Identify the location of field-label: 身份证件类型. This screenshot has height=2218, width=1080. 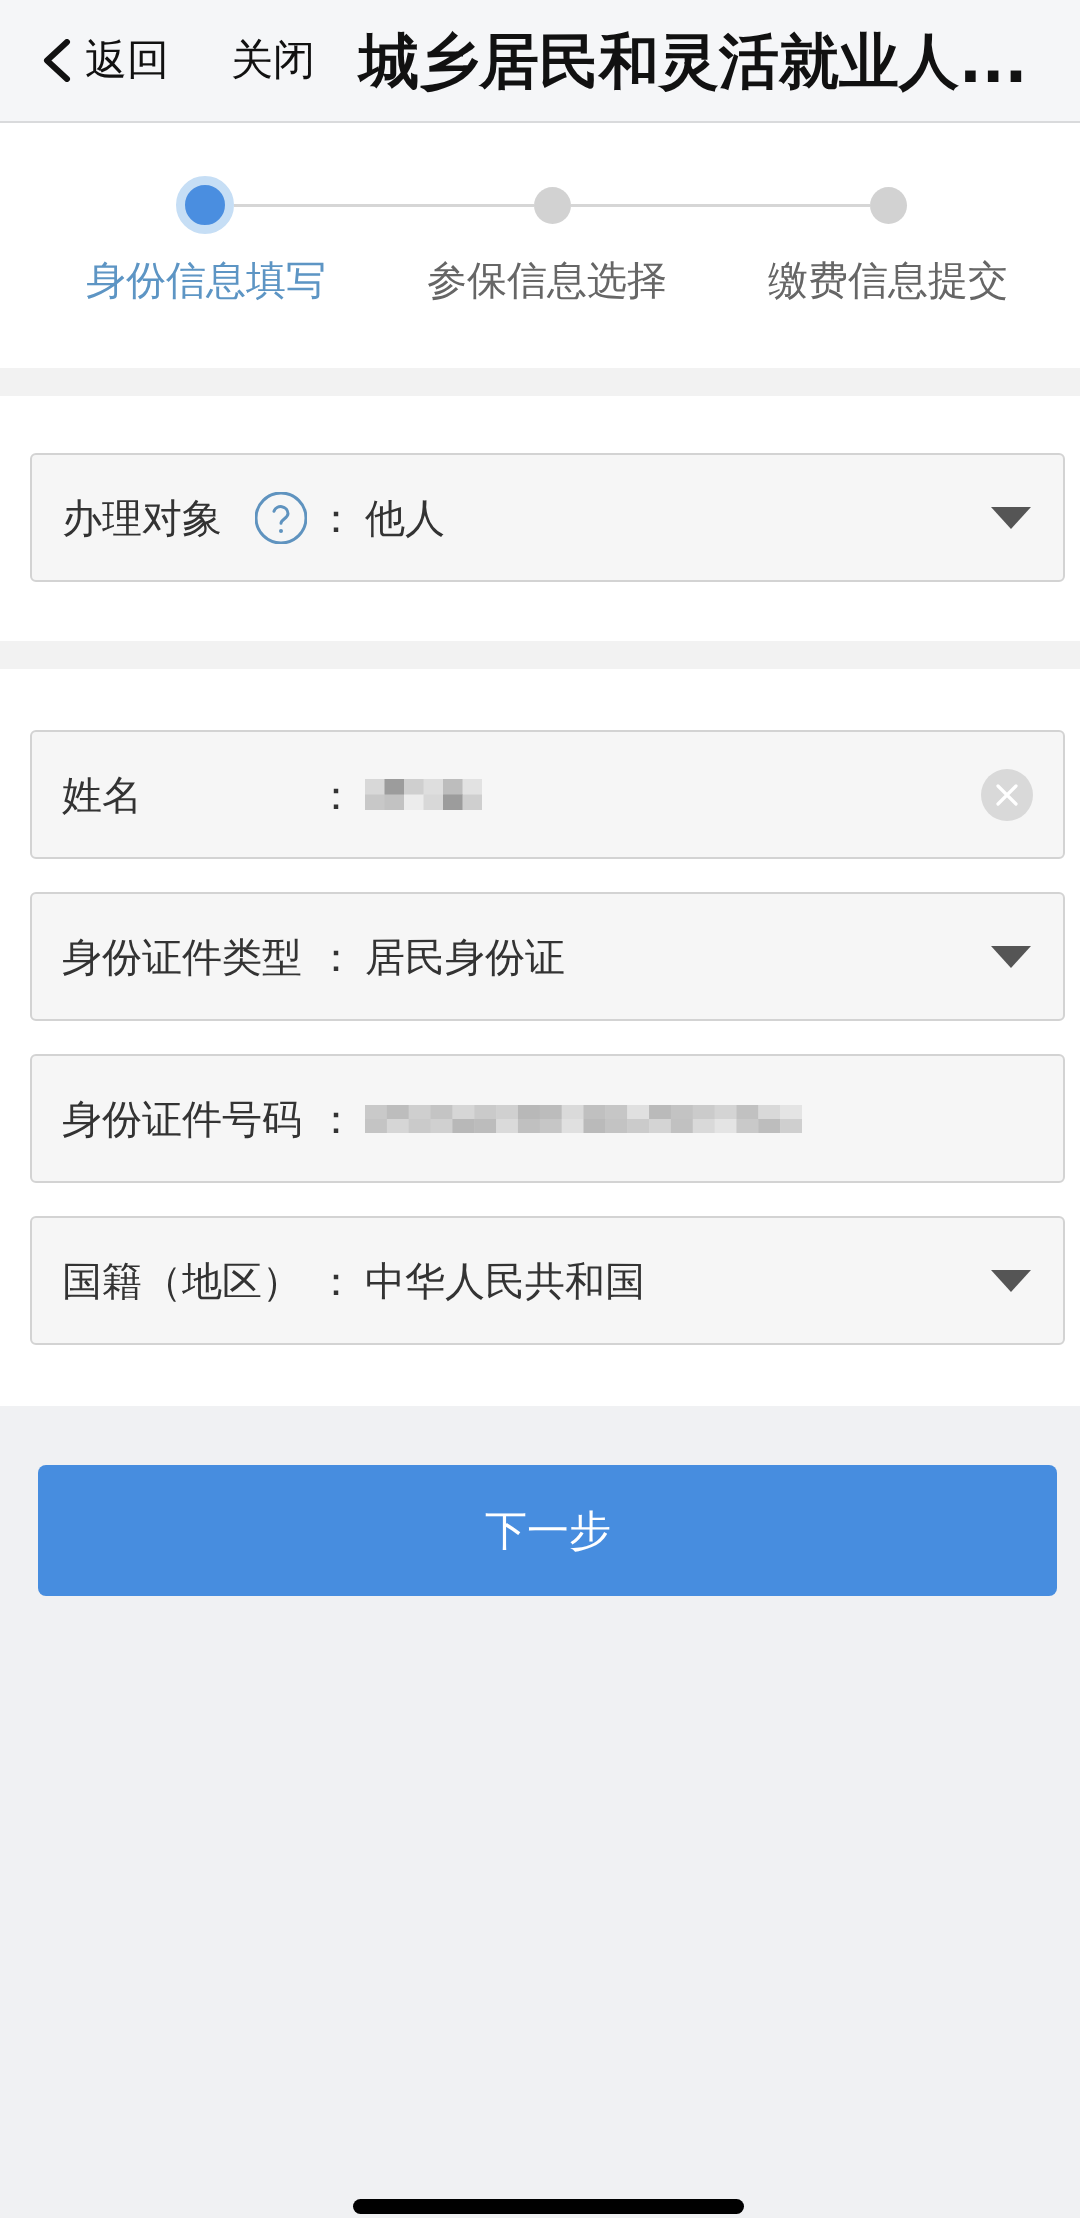
(182, 956).